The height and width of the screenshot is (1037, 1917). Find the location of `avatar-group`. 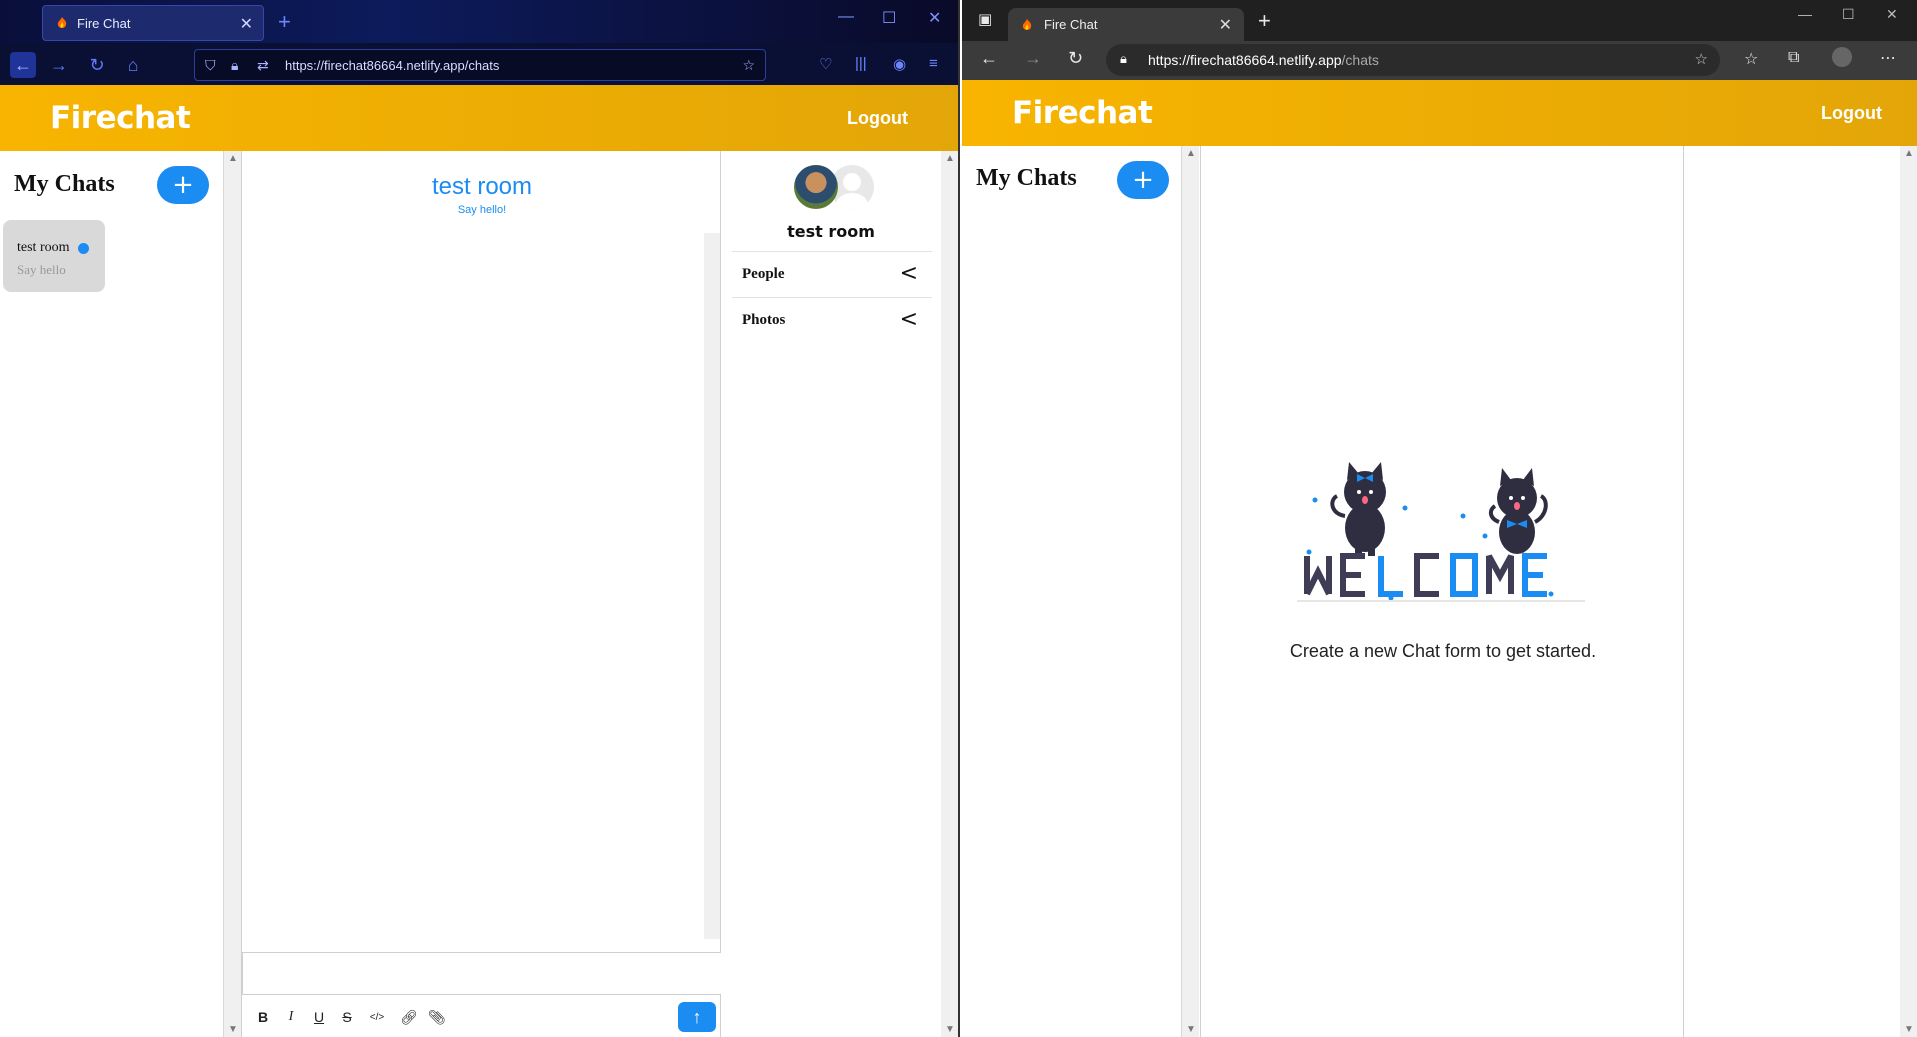

avatar-group is located at coordinates (836, 187).